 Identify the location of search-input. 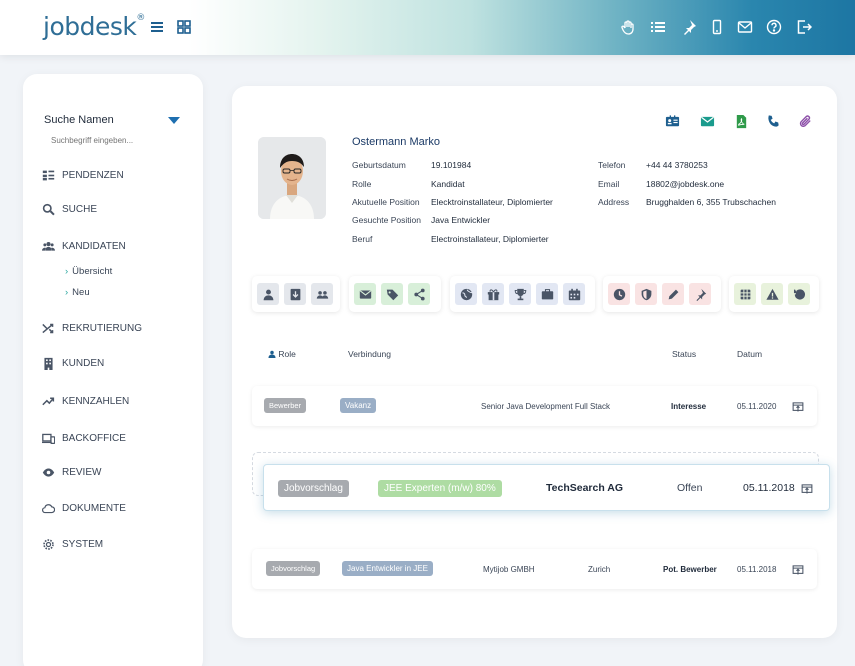
(116, 140).